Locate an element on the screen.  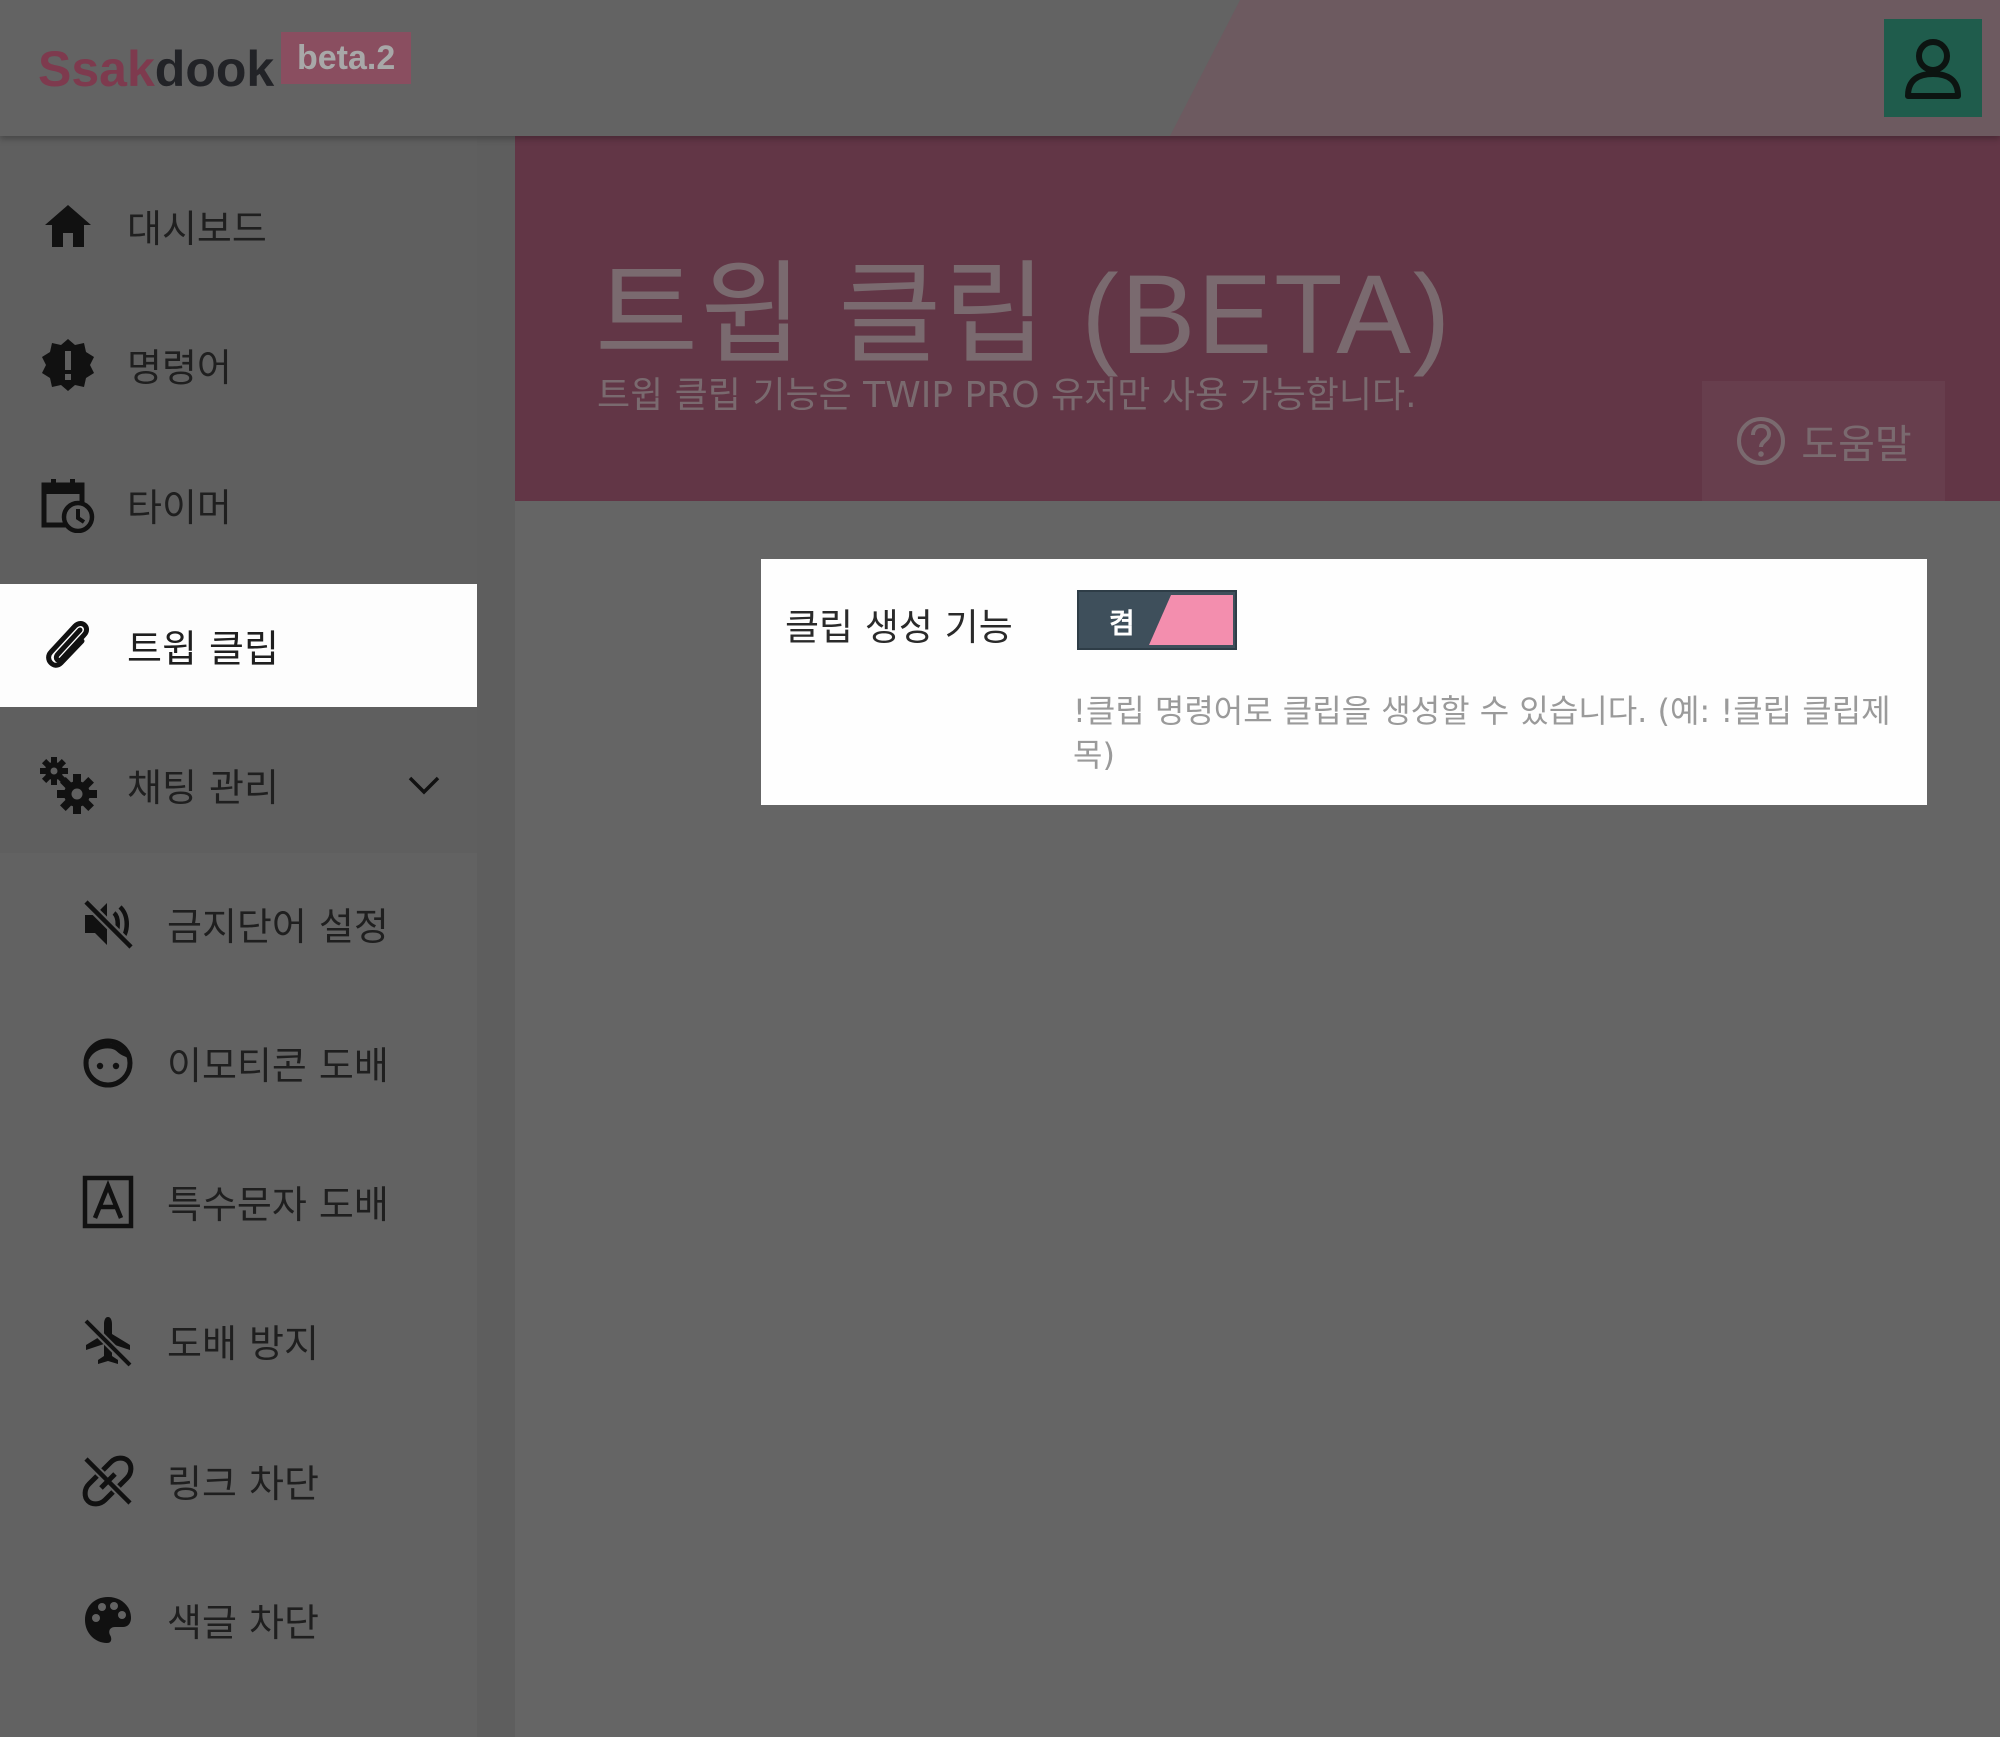
sidebar-item-chat-management: 채팅 관리 is located at coordinates (238, 784).